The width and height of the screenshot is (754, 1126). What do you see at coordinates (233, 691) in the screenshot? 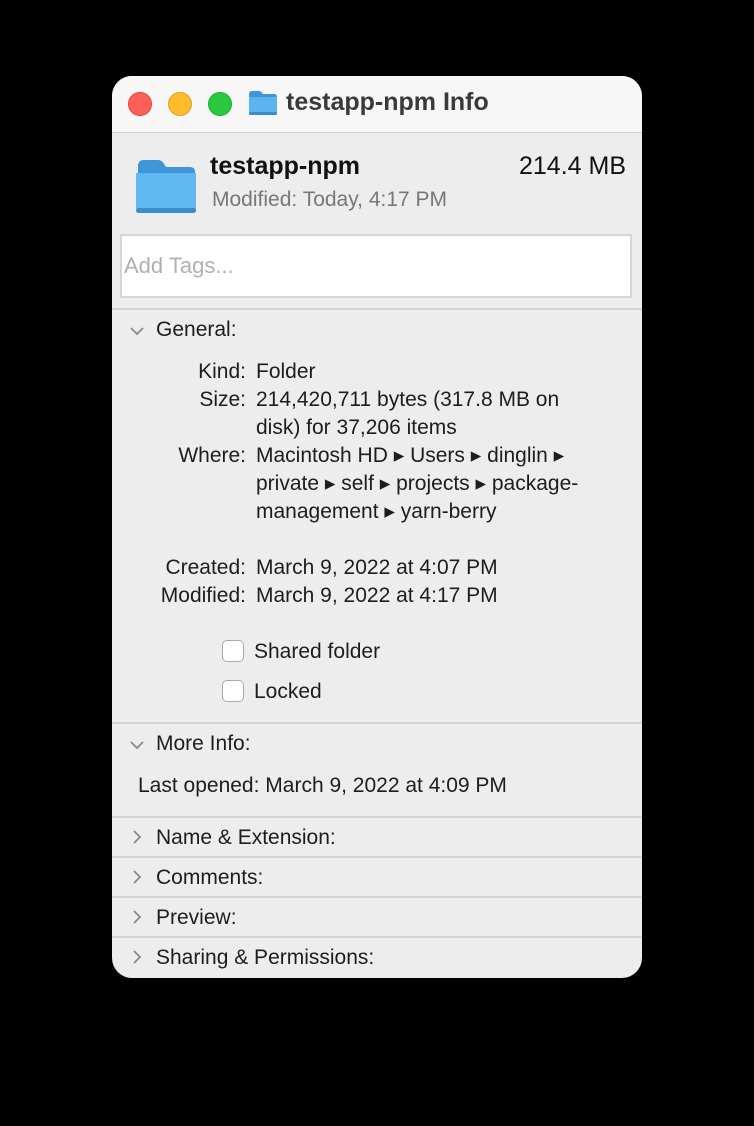
I see `locked-checkbox` at bounding box center [233, 691].